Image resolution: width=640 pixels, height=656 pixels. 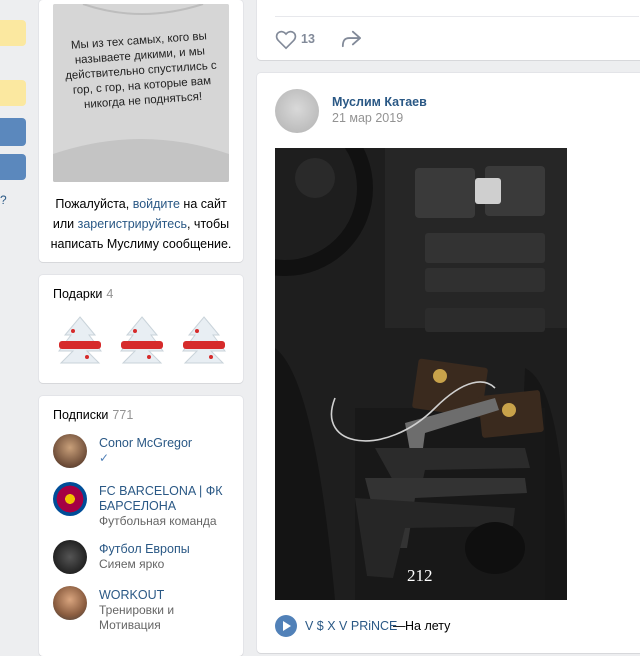 I want to click on share-arrow-icon, so click(x=351, y=39).